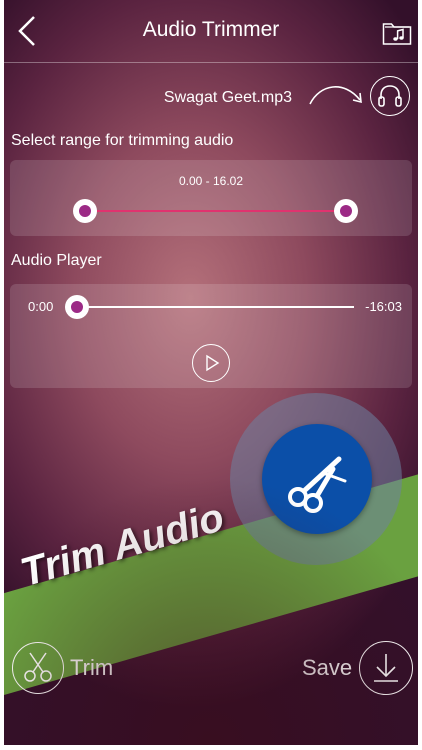  I want to click on trim-fab-button, so click(317, 479).